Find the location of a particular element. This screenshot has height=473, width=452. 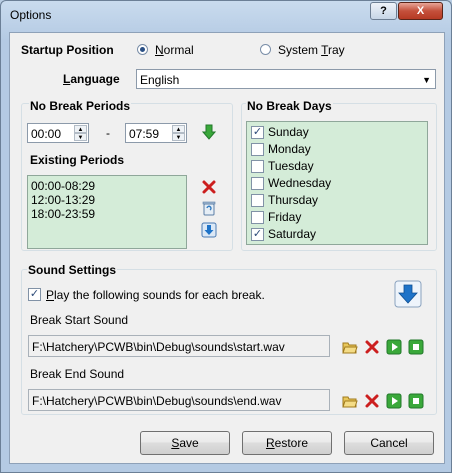

period-end-time: 07:59 ▲ ▼ is located at coordinates (156, 133).